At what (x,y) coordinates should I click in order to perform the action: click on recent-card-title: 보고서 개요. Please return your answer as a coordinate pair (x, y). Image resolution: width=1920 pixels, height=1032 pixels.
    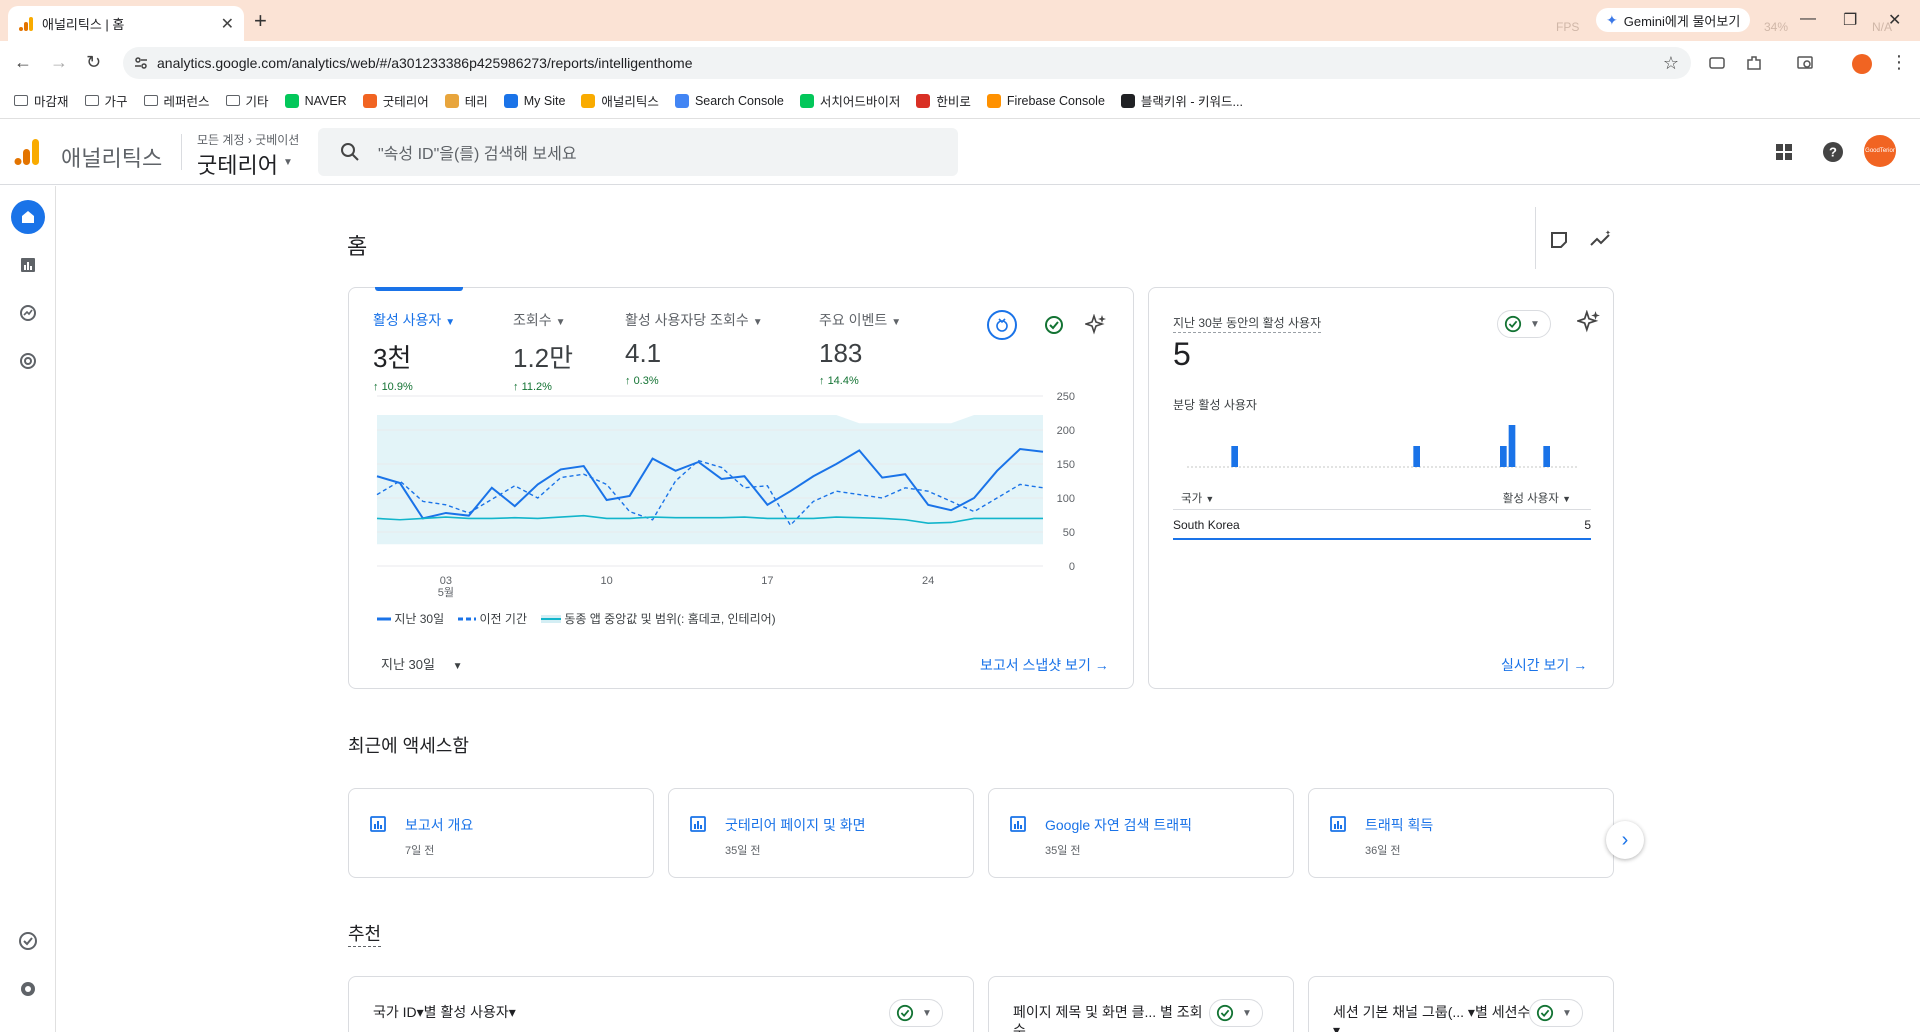
    Looking at the image, I should click on (439, 825).